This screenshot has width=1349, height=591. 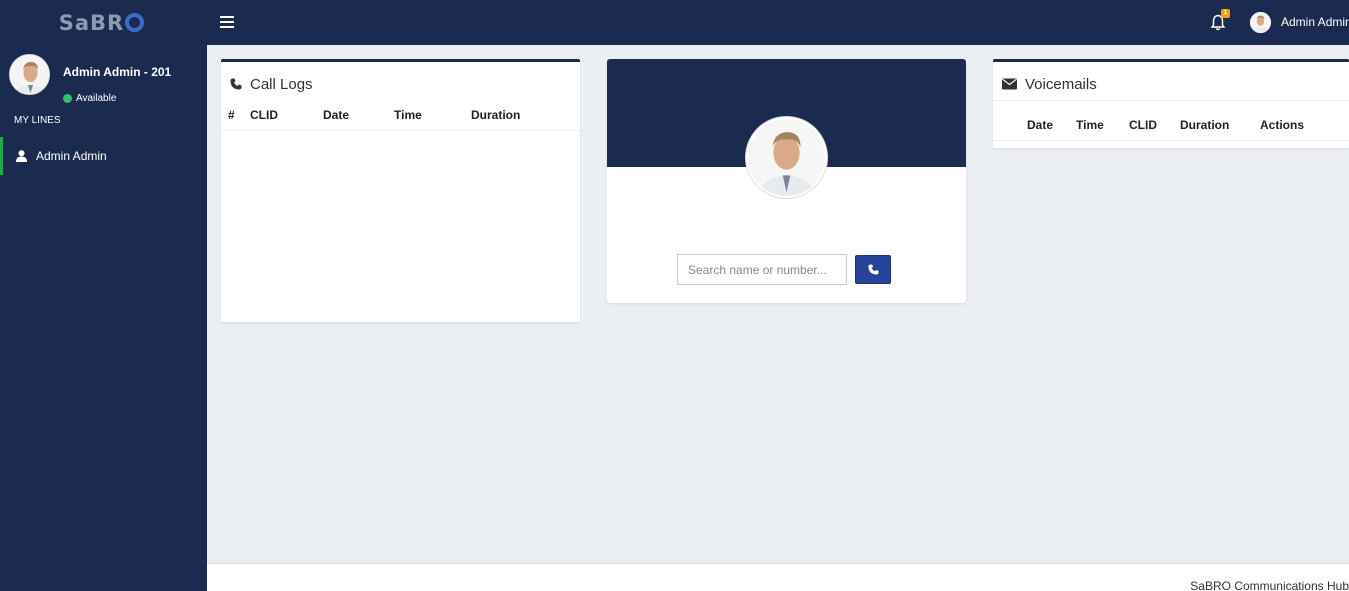 I want to click on divider, so click(x=1171, y=100).